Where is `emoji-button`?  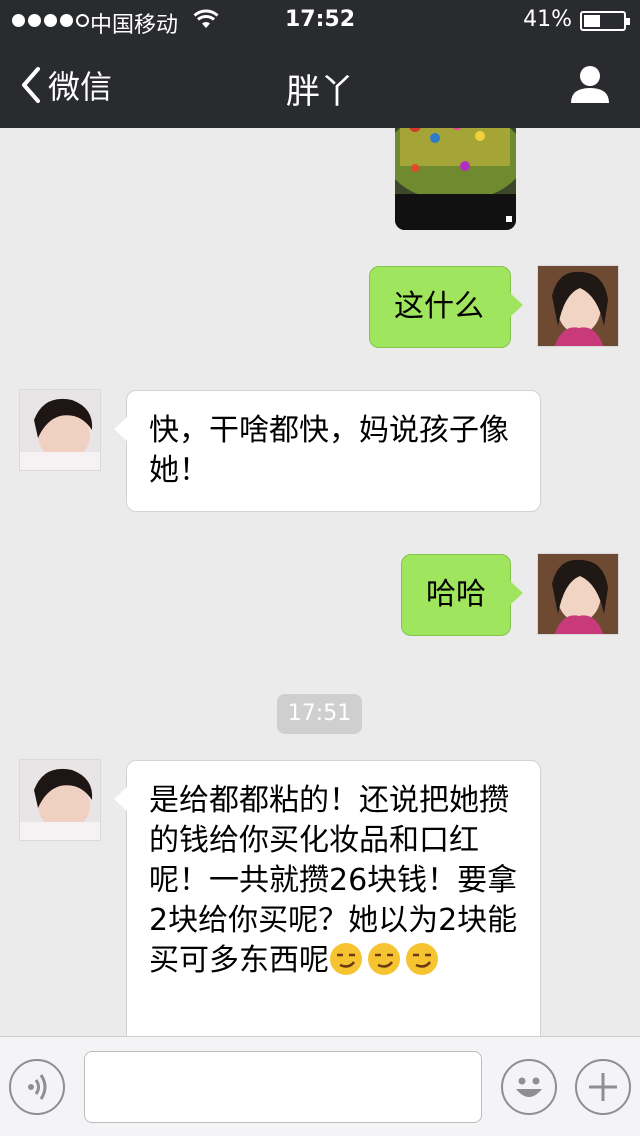
emoji-button is located at coordinates (529, 1087).